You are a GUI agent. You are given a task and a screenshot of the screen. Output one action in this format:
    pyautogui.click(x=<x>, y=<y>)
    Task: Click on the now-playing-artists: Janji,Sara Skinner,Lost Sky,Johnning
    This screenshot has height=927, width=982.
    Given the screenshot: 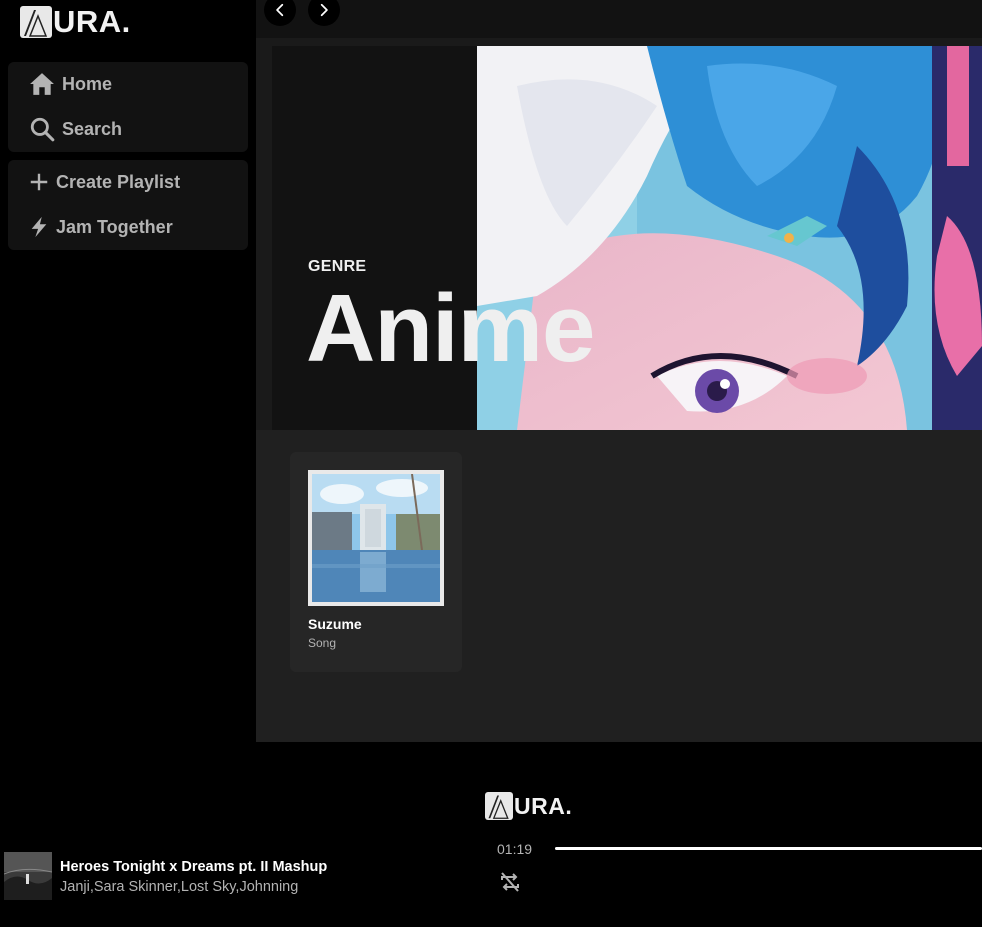 What is the action you would take?
    pyautogui.click(x=179, y=887)
    